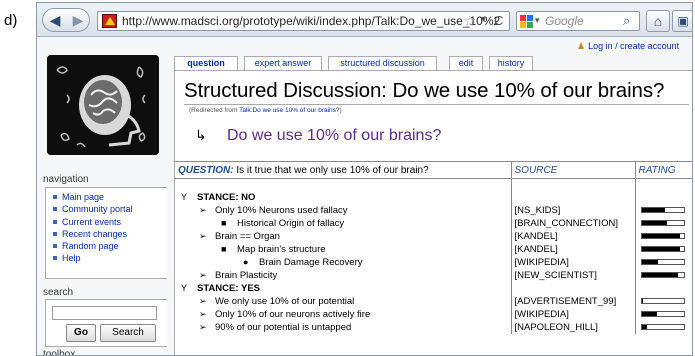 The width and height of the screenshot is (695, 356). I want to click on login-text: Log in / create account, so click(633, 46).